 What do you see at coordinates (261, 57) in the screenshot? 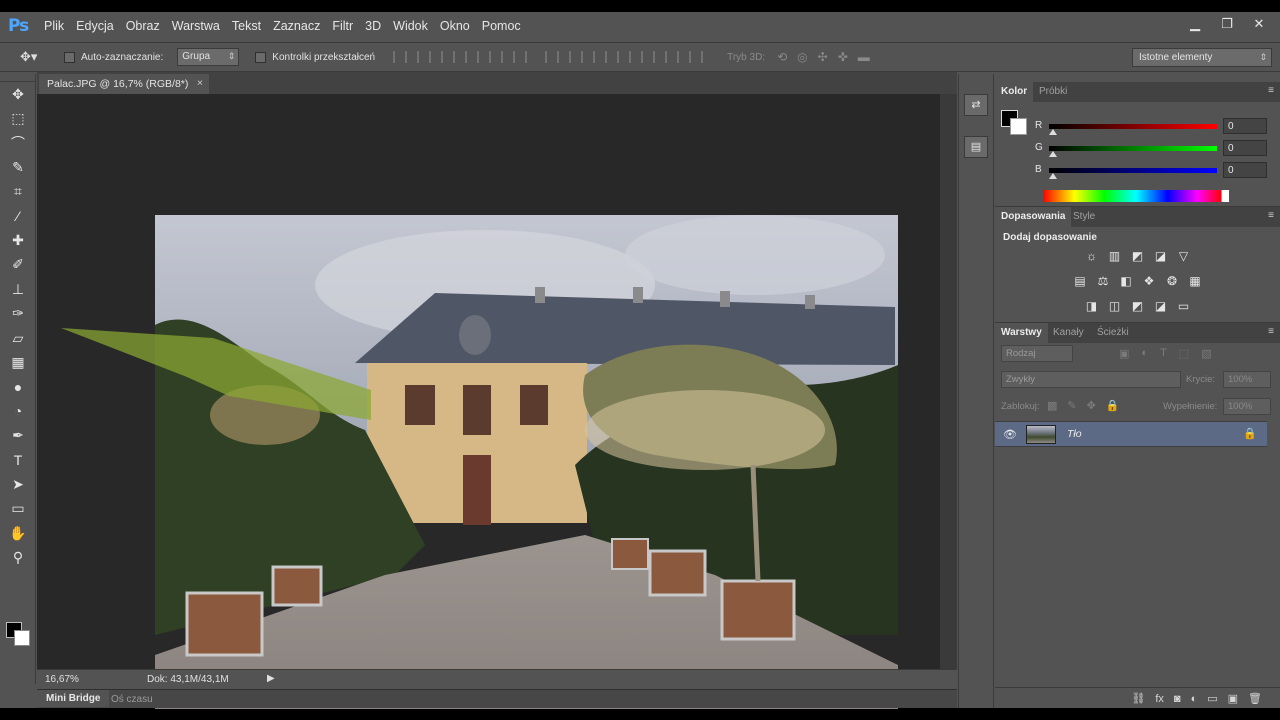
I see `transform-controls-checkbox` at bounding box center [261, 57].